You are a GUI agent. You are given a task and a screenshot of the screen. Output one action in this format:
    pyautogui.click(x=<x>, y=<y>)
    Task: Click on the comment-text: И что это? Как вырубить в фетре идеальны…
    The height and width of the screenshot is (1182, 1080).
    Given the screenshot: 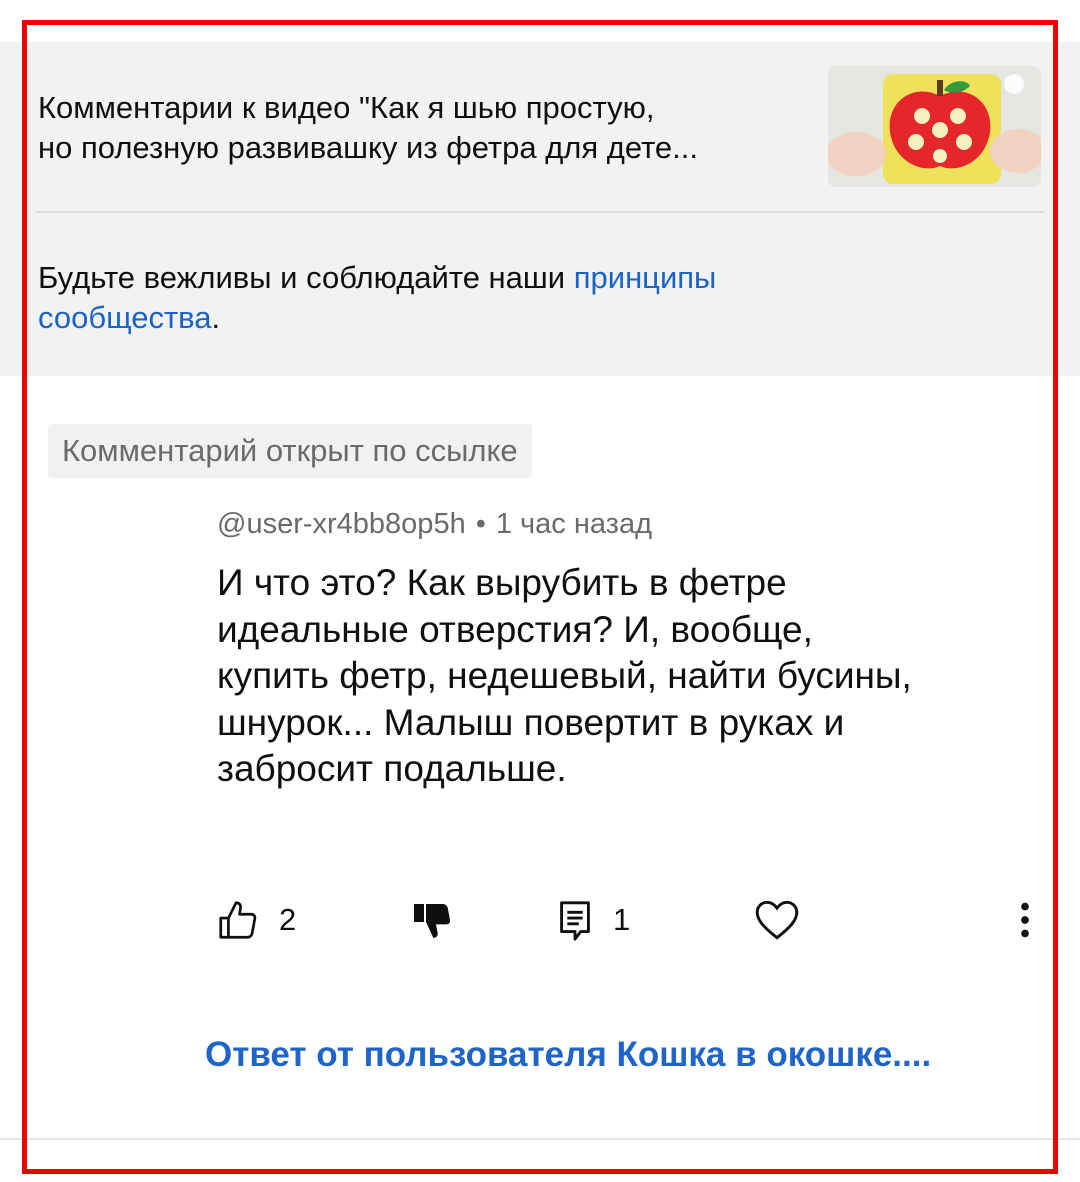 What is the action you would take?
    pyautogui.click(x=627, y=676)
    